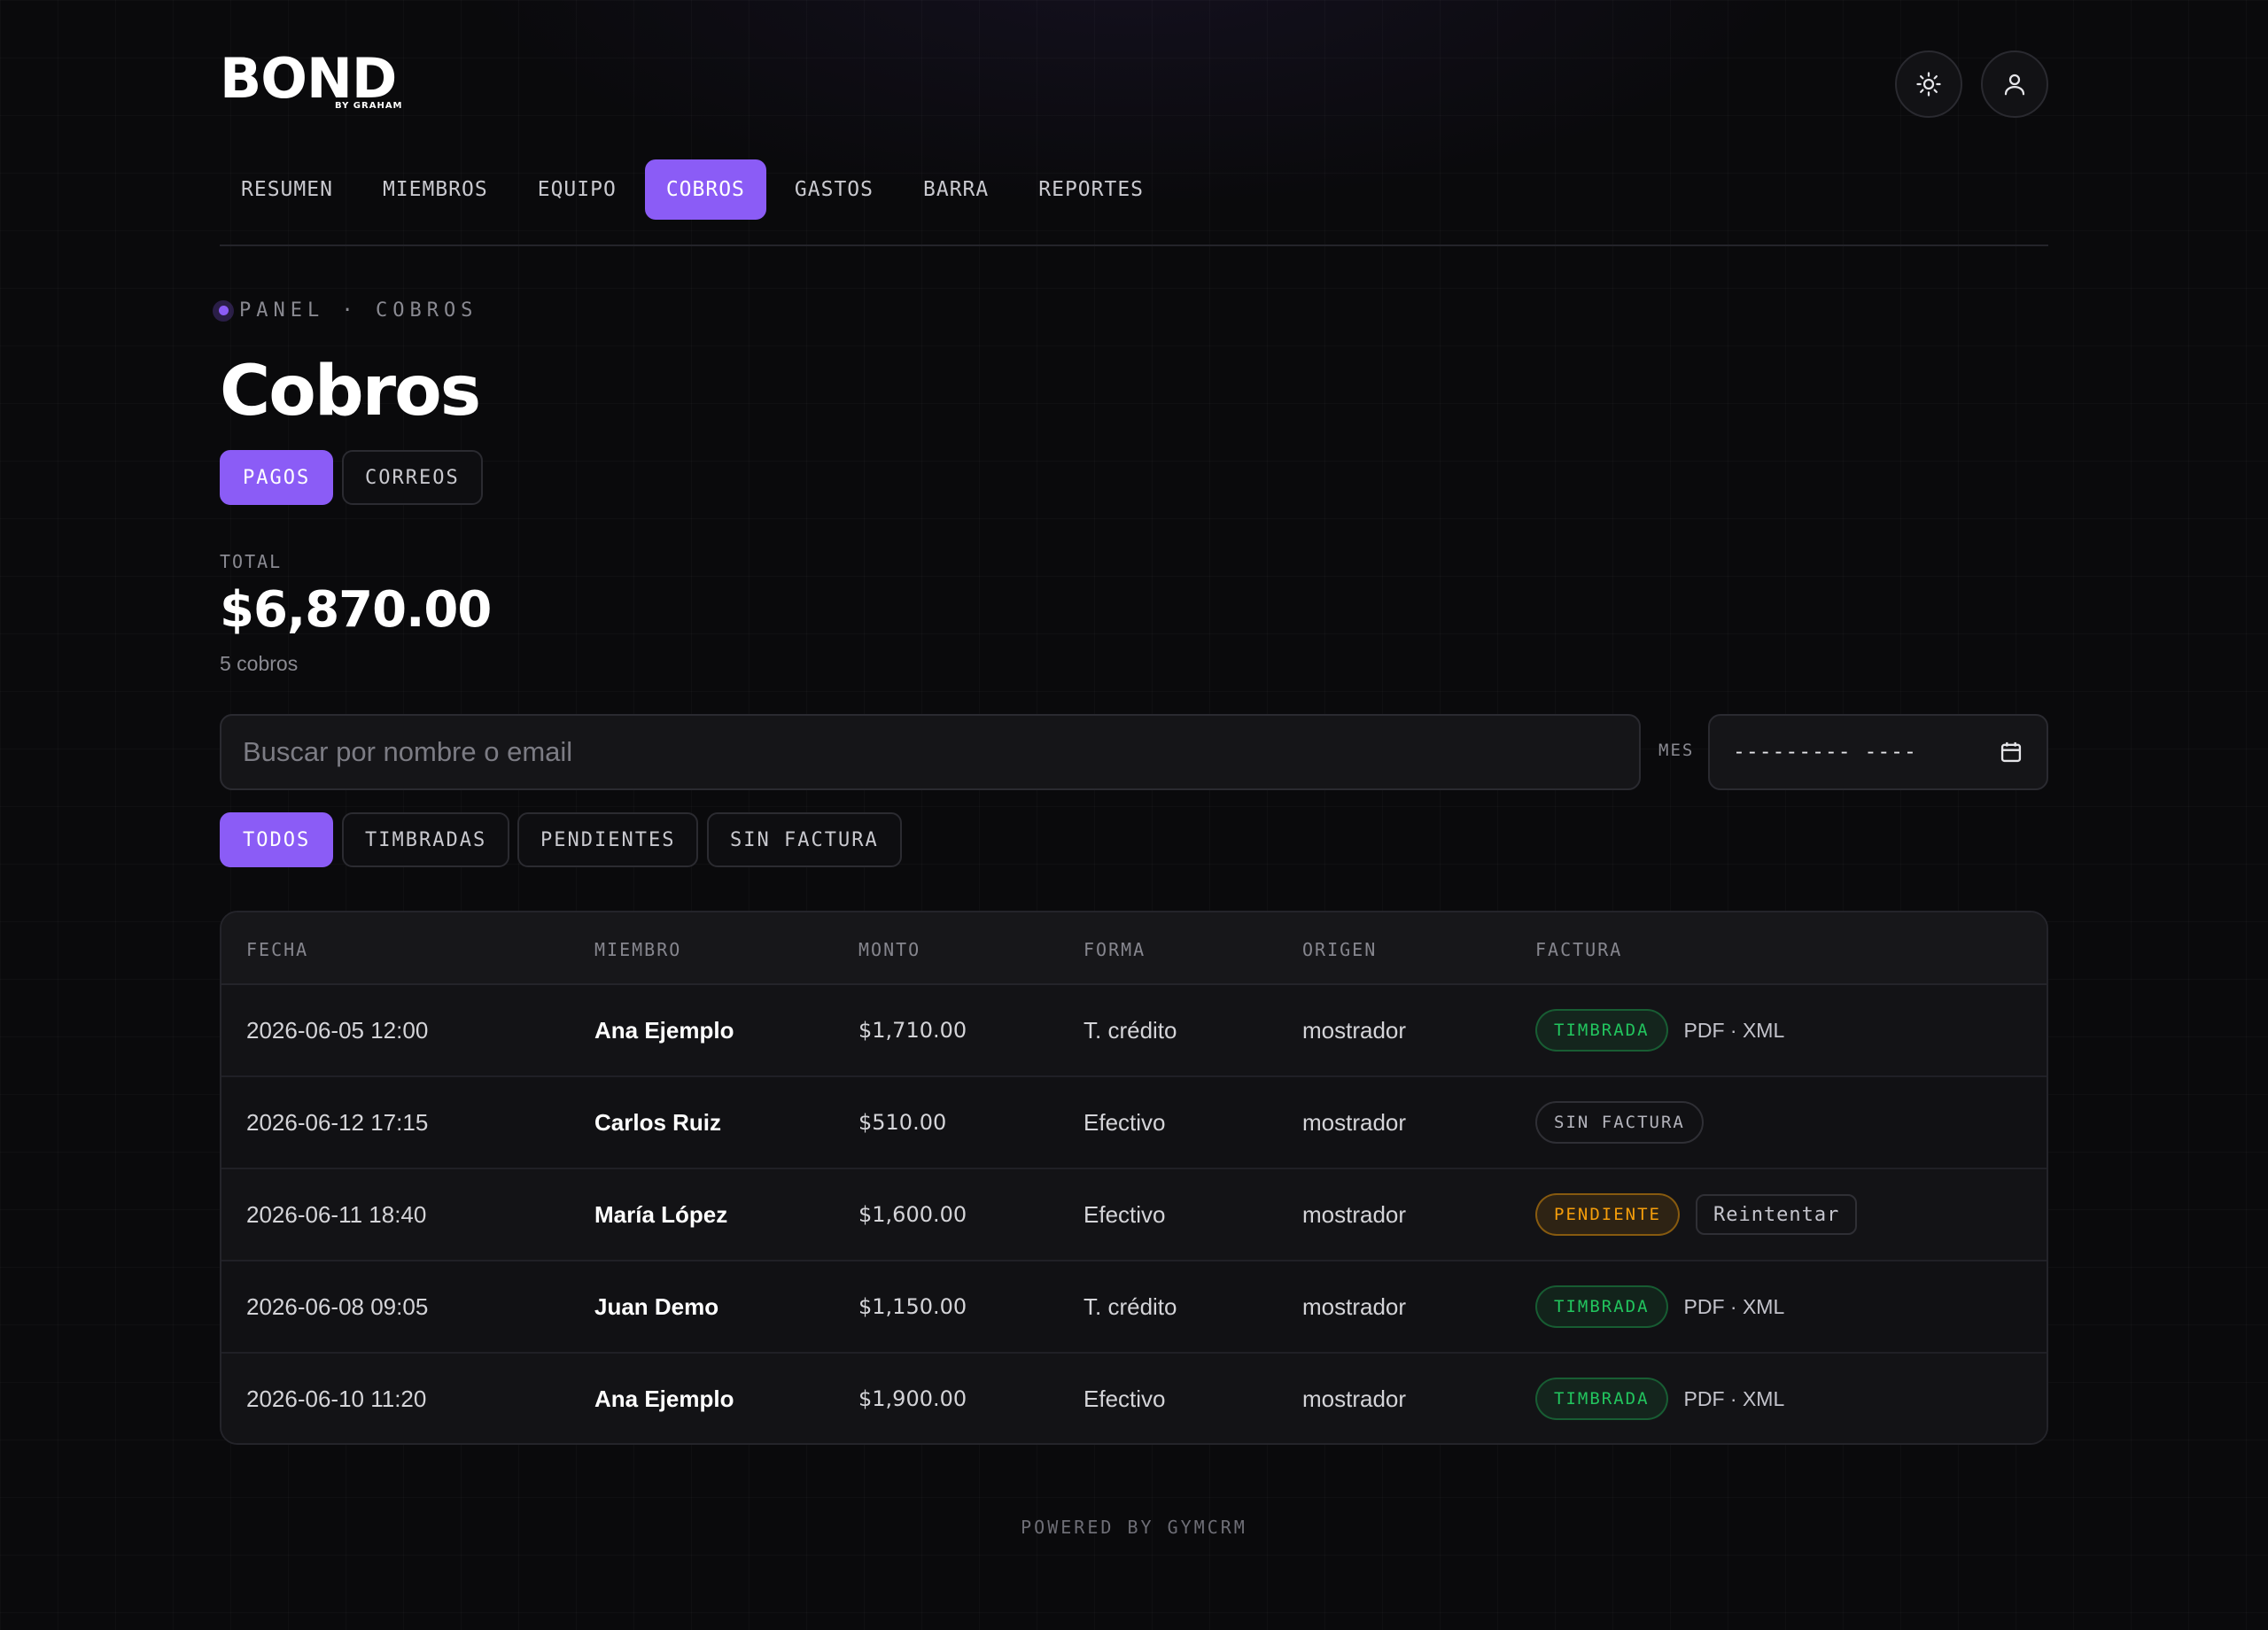 The image size is (2268, 1630). I want to click on nav-divider, so click(1134, 245).